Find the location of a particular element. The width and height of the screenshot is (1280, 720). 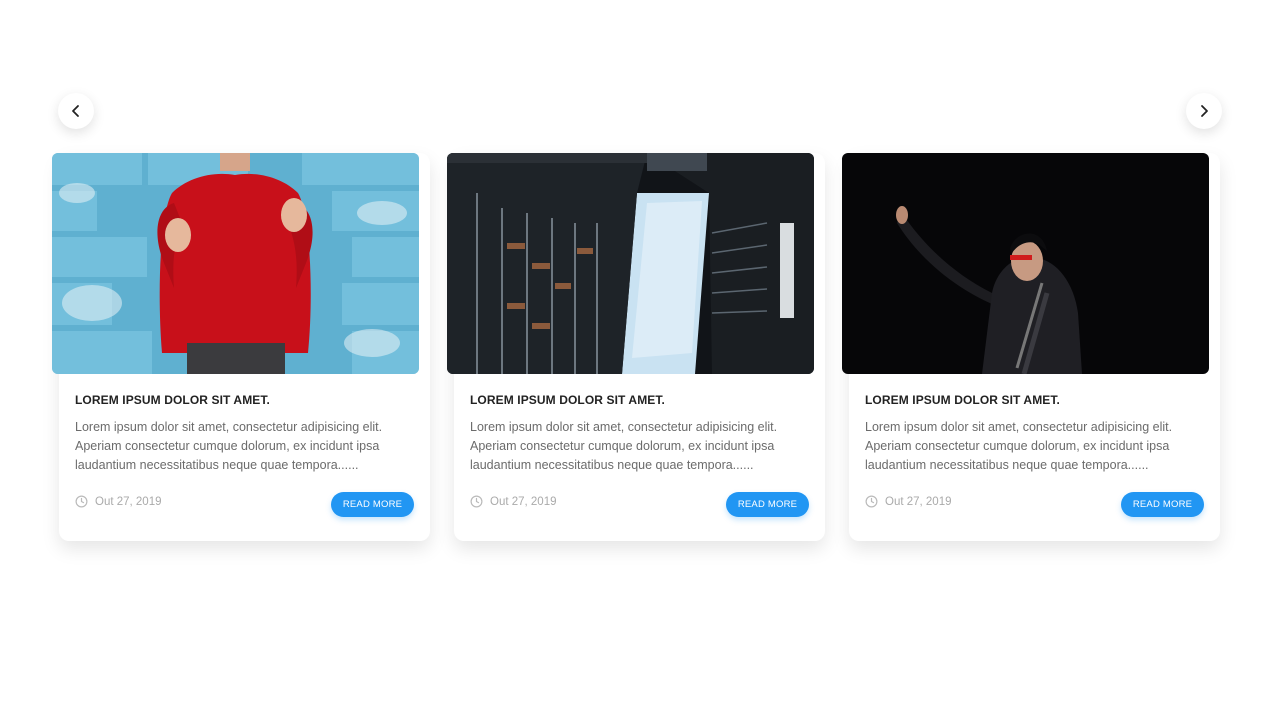

card-image-skyscrapers is located at coordinates (630, 263).